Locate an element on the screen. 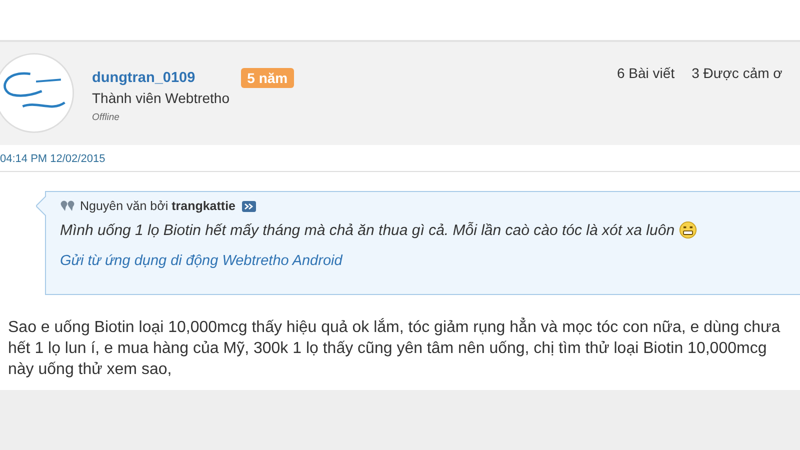 This screenshot has width=800, height=450. post-stat: 6 Bài viết is located at coordinates (646, 73).